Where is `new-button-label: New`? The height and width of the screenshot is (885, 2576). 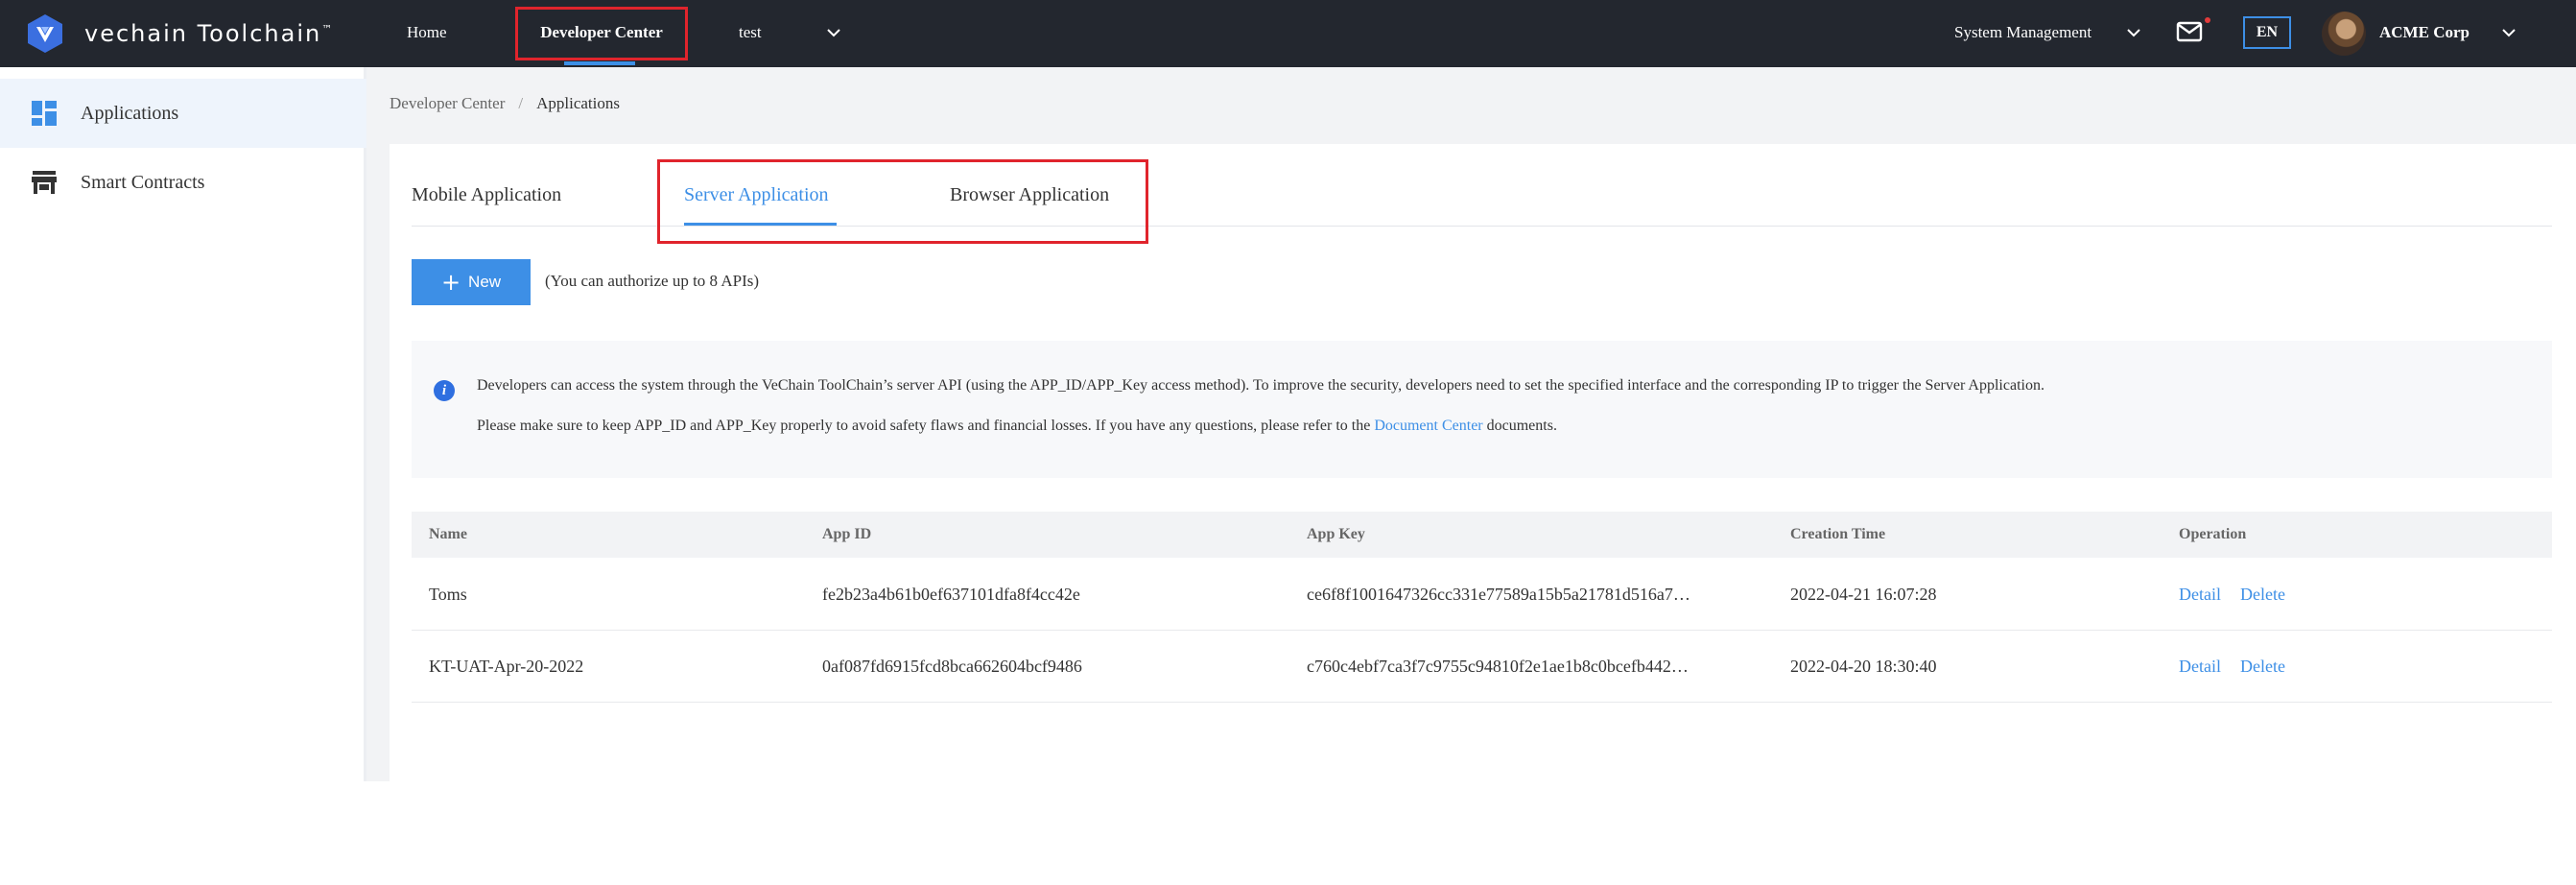
new-button-label: New is located at coordinates (485, 282).